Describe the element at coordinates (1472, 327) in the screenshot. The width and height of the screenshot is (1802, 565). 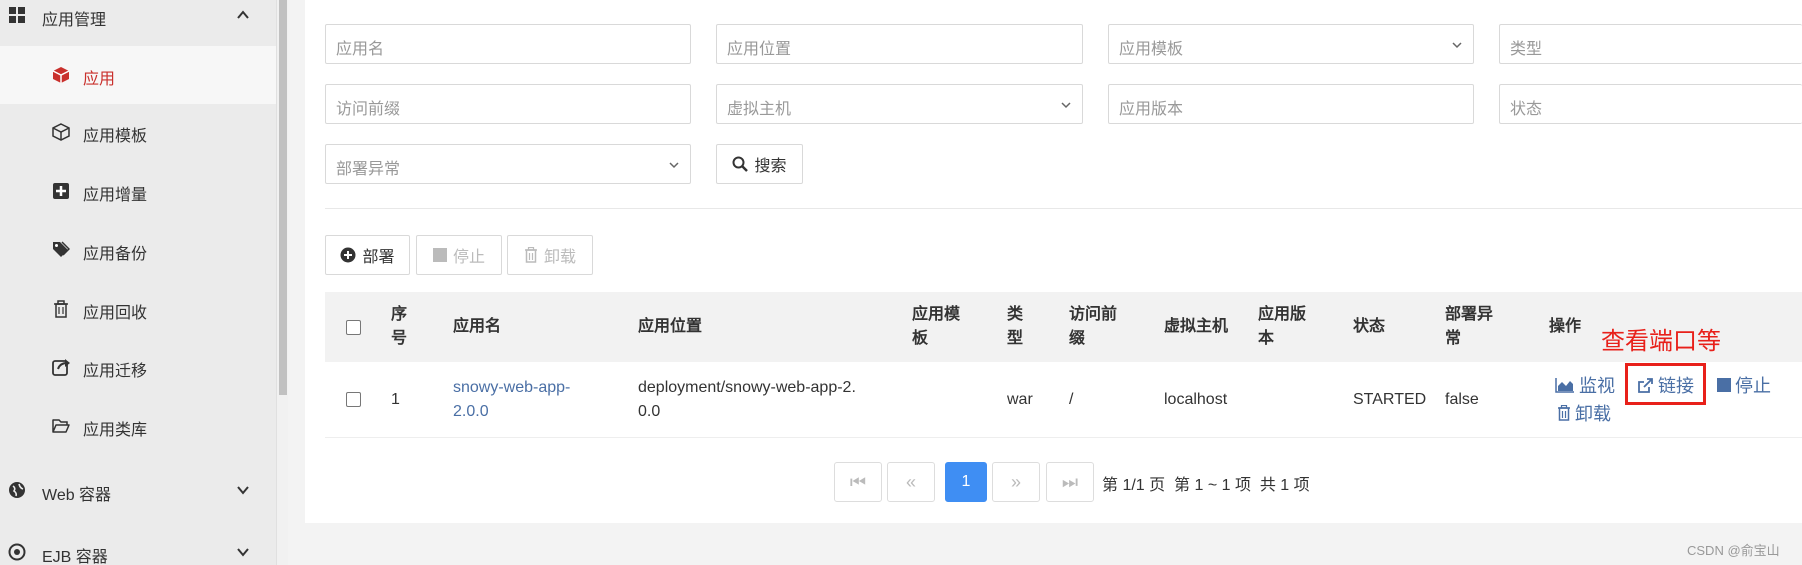
I see `col-deploy-error: 部署异常` at that location.